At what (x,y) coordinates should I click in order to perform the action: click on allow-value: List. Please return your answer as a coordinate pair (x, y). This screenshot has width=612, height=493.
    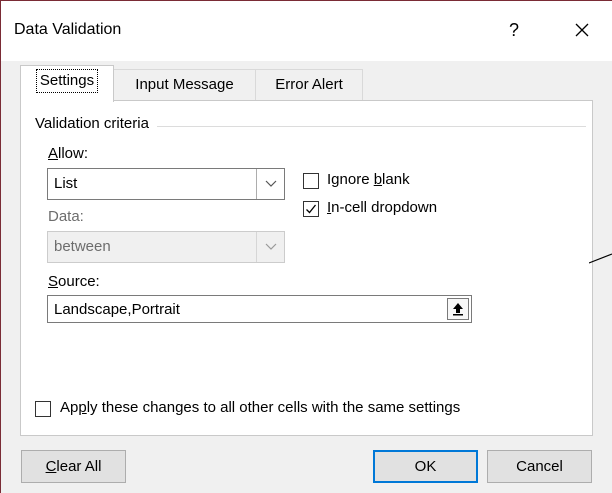
    Looking at the image, I should click on (66, 183).